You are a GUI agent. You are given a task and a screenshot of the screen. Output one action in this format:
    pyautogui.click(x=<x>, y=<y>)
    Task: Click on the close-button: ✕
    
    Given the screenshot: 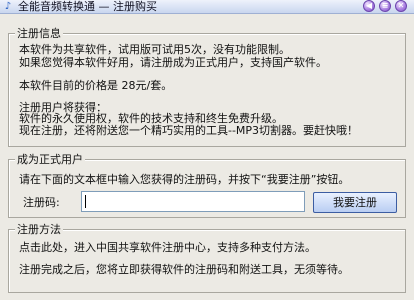 What is the action you would take?
    pyautogui.click(x=401, y=6)
    